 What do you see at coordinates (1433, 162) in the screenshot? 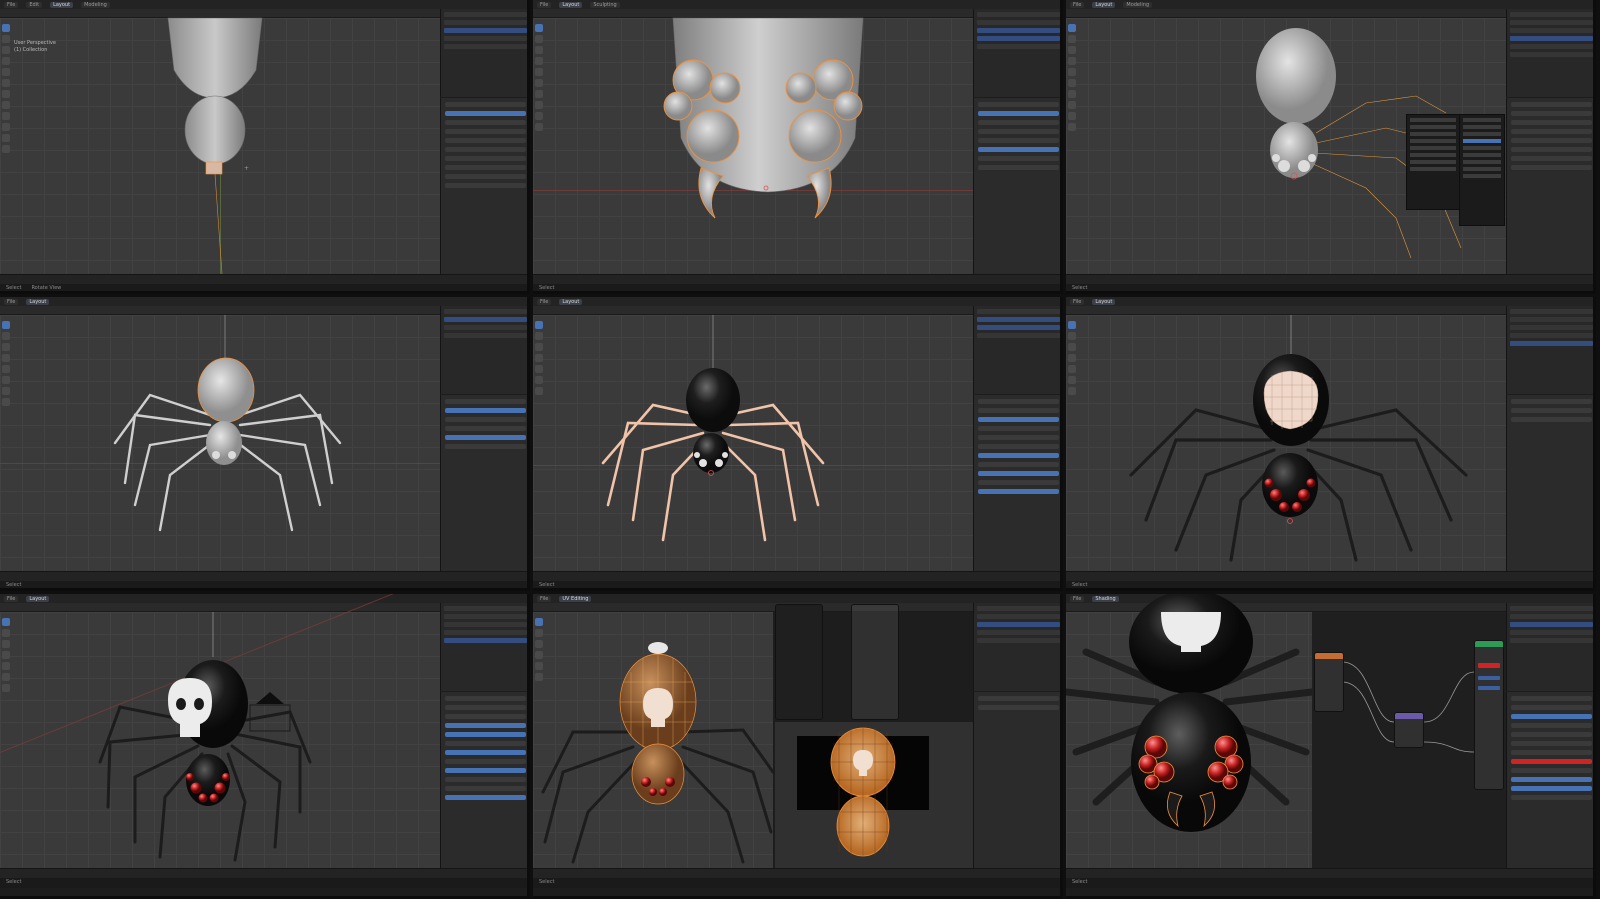
I see `add-menu` at bounding box center [1433, 162].